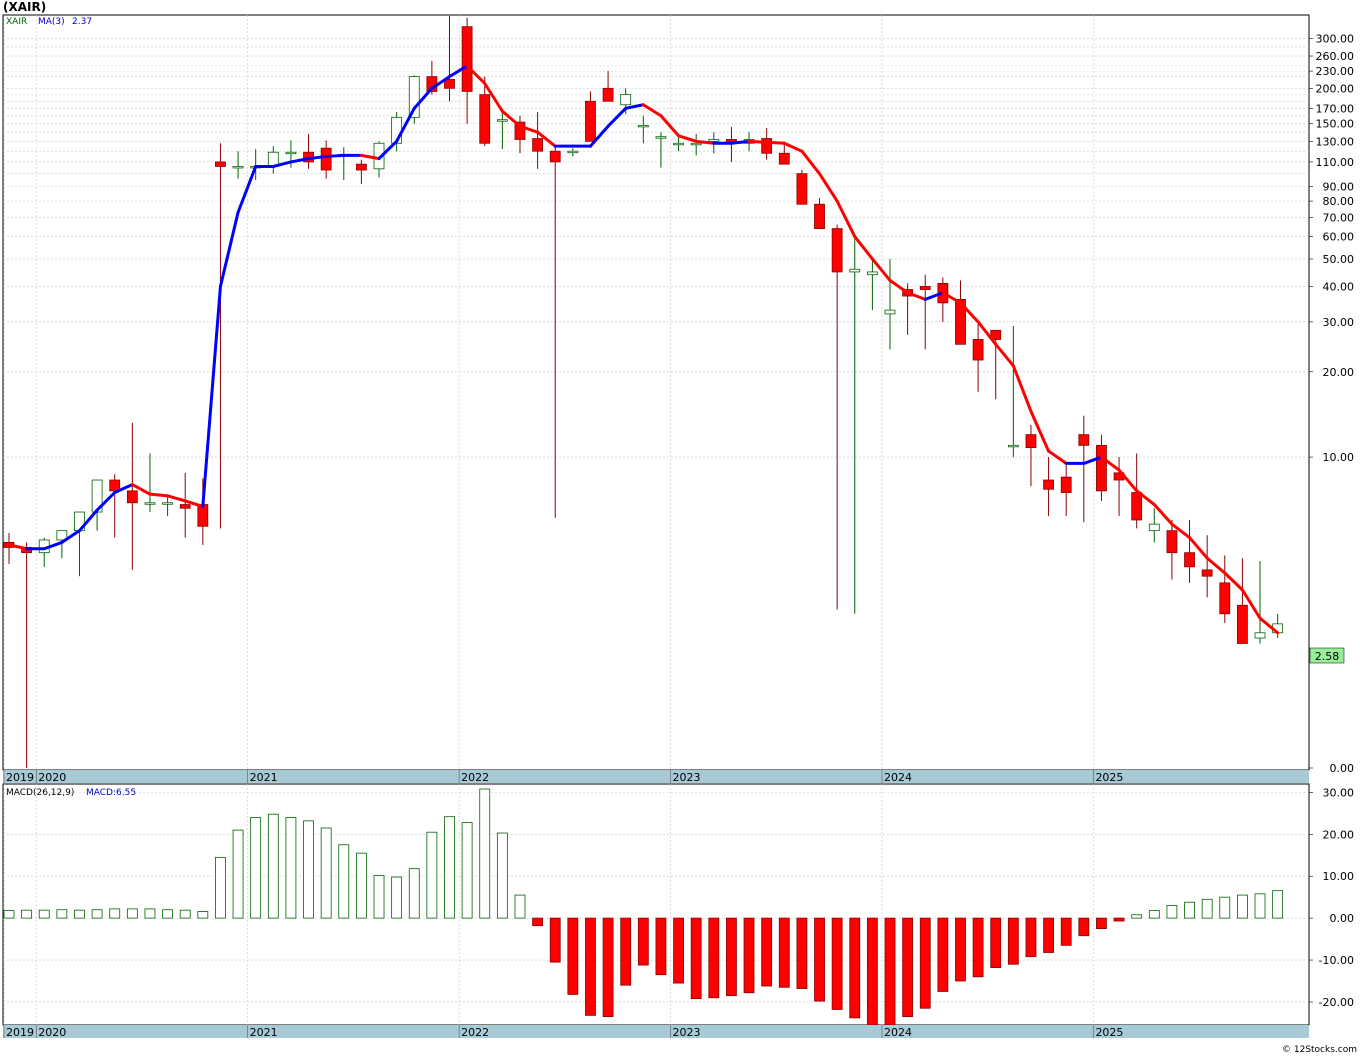 This screenshot has width=1360, height=1060. I want to click on candle, so click(802, 187).